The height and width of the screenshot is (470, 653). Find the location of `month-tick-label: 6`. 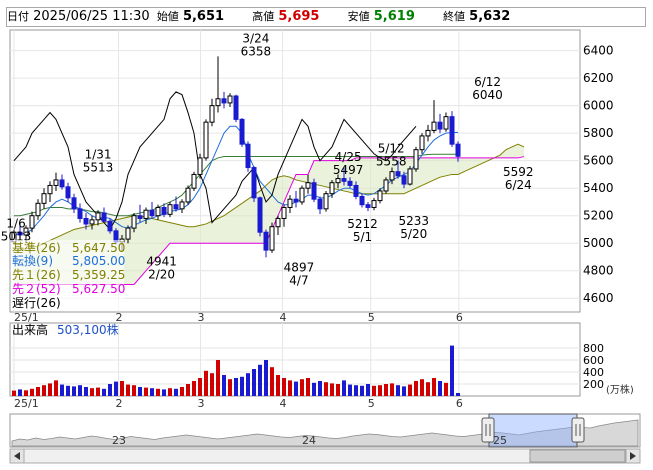

month-tick-label: 6 is located at coordinates (459, 317).